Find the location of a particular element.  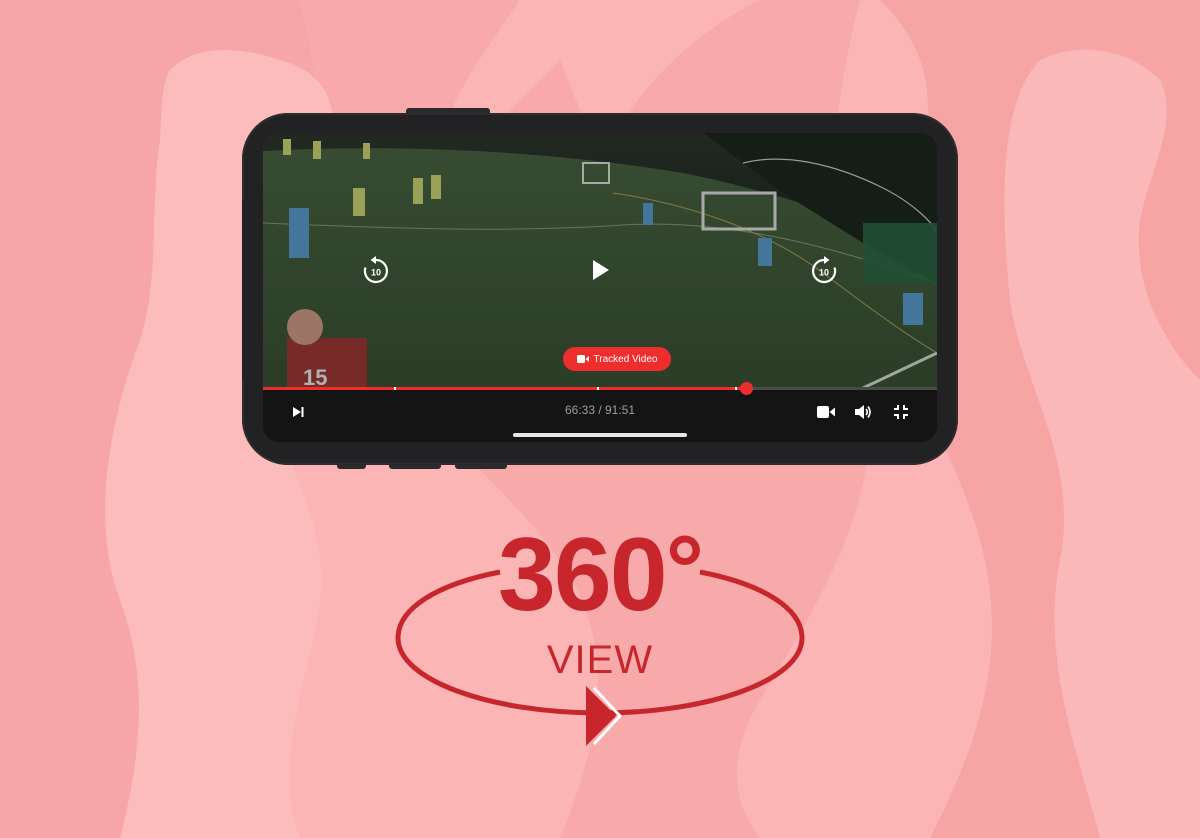

forward-10-icon: 10 is located at coordinates (824, 270).